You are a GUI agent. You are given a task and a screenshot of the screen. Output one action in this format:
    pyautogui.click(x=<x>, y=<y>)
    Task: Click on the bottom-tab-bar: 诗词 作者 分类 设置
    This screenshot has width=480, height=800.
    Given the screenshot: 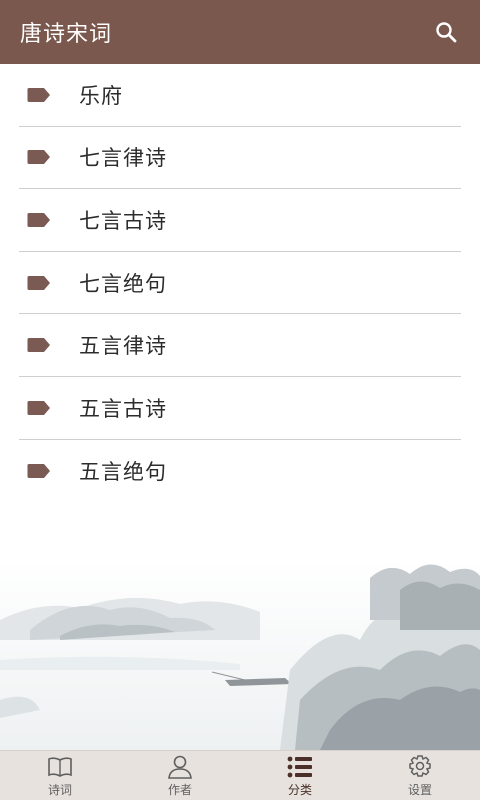 What is the action you would take?
    pyautogui.click(x=240, y=775)
    